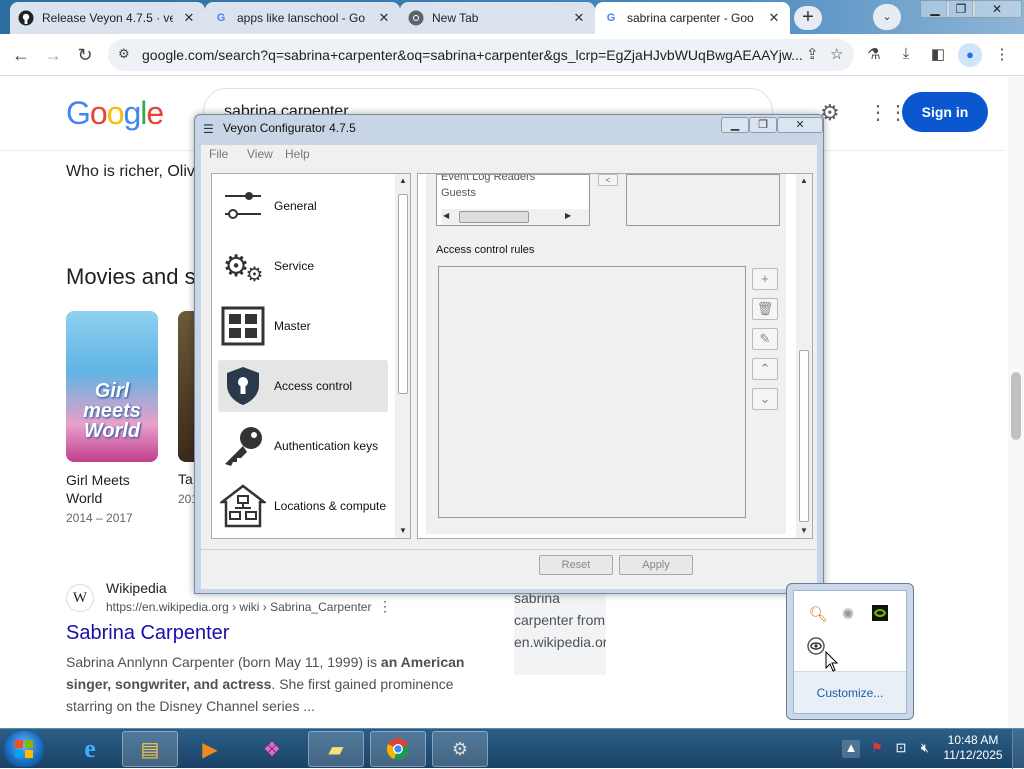 The image size is (1024, 769). I want to click on apply-button: Apply, so click(656, 565).